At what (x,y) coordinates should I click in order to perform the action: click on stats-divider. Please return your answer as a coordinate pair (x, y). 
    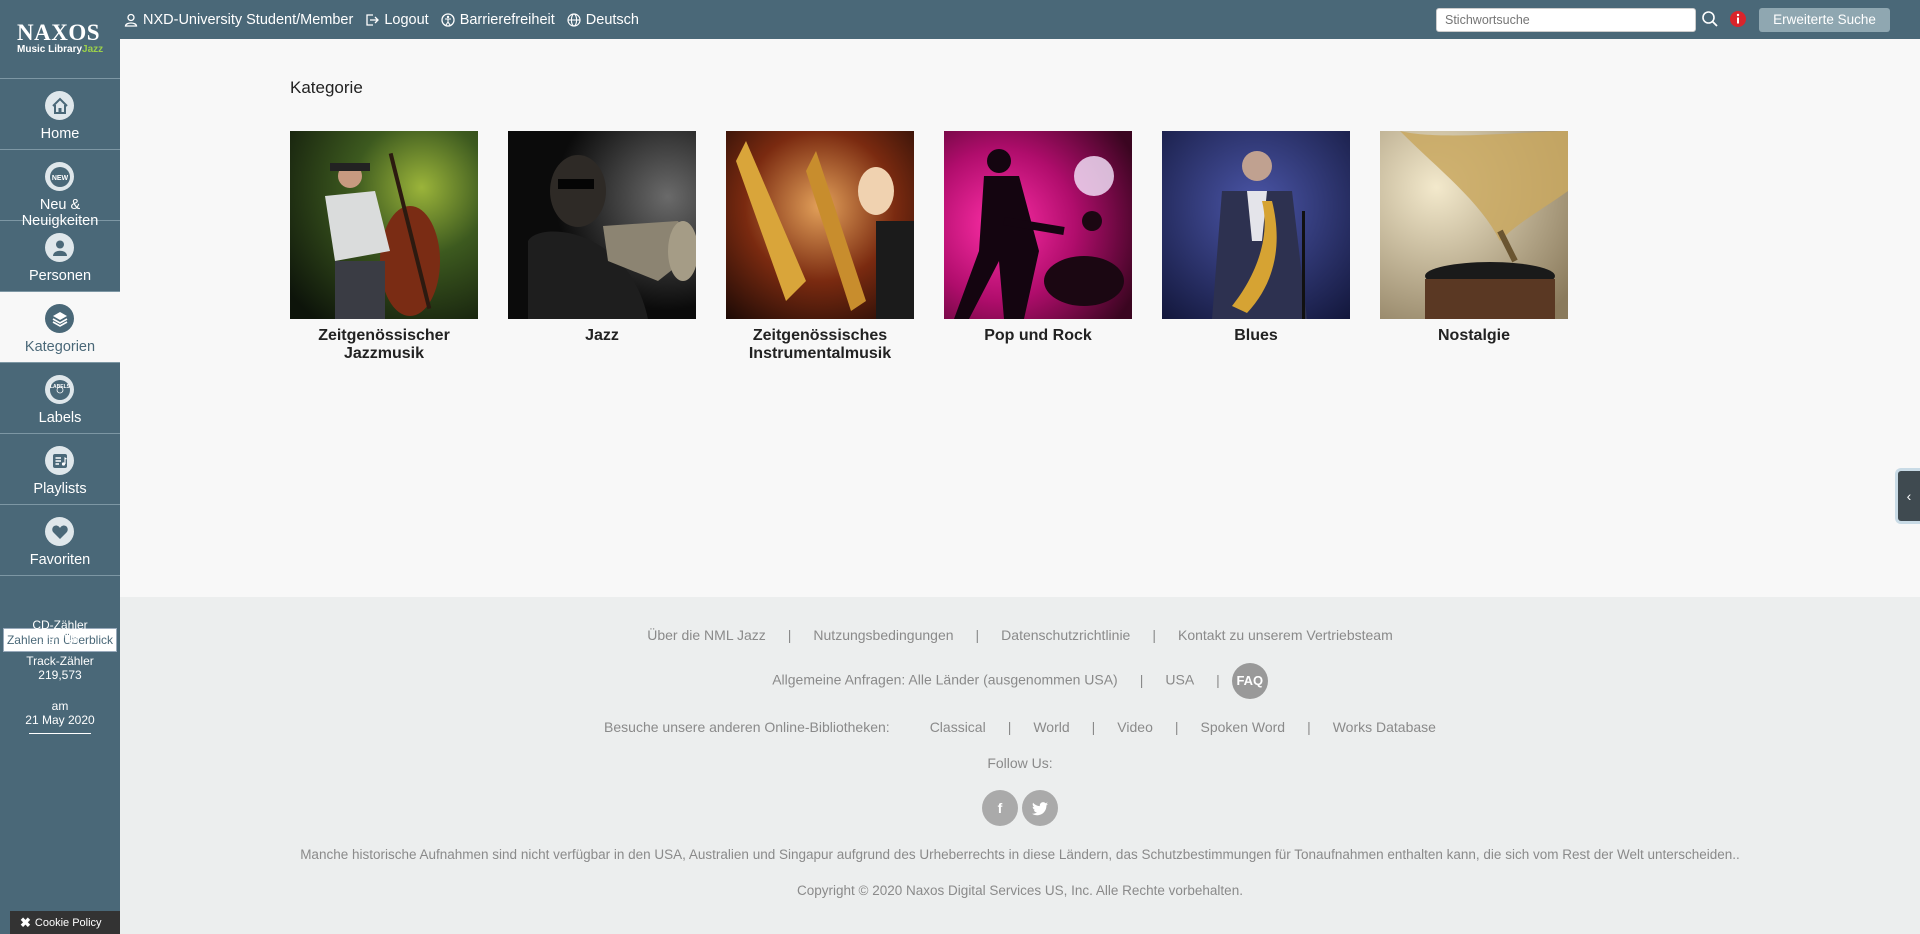
    Looking at the image, I should click on (60, 733).